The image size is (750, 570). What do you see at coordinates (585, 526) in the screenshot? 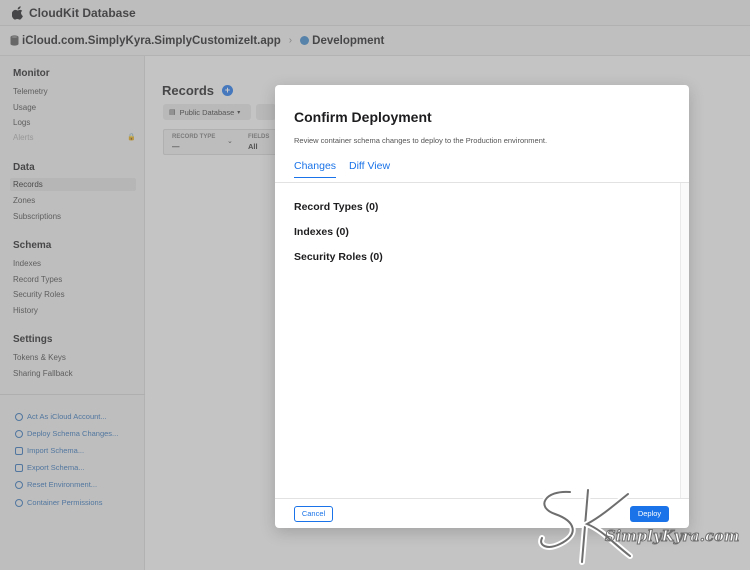
I see `watermark-logo` at bounding box center [585, 526].